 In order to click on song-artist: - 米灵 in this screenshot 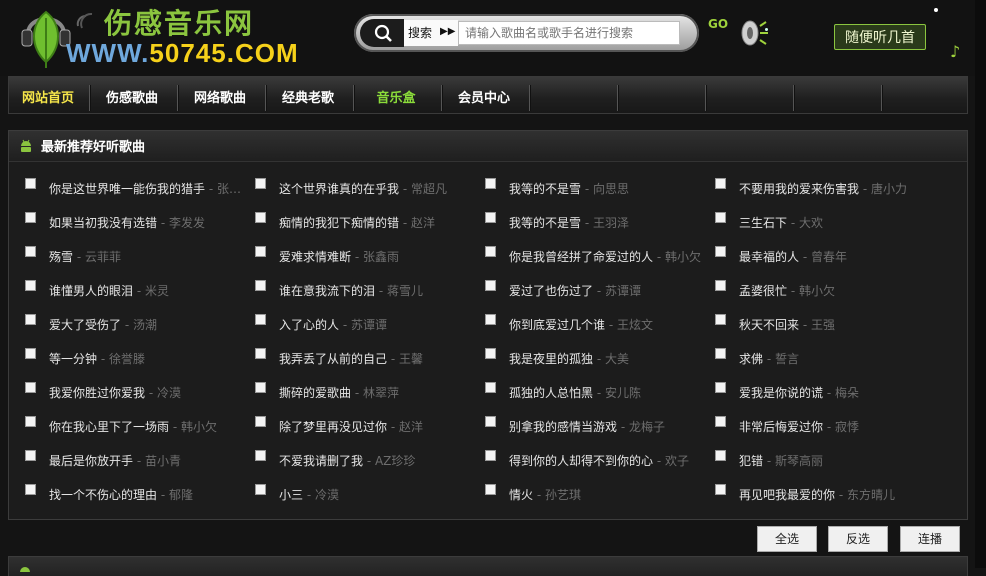, I will do `click(151, 291)`.